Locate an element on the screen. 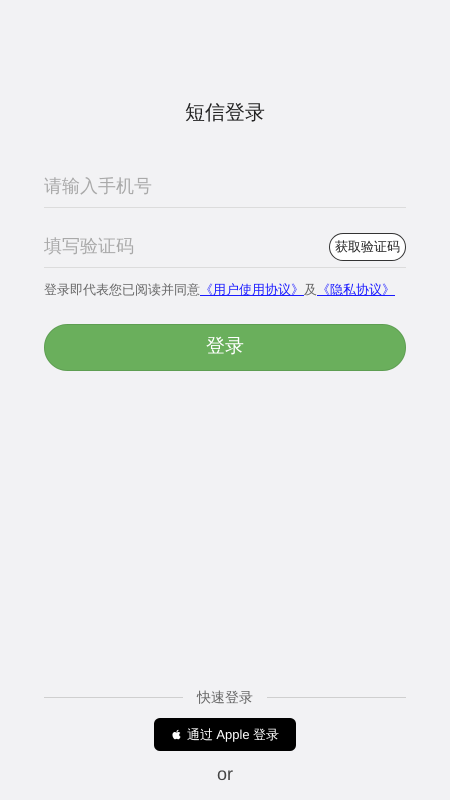  apple-icon is located at coordinates (176, 734).